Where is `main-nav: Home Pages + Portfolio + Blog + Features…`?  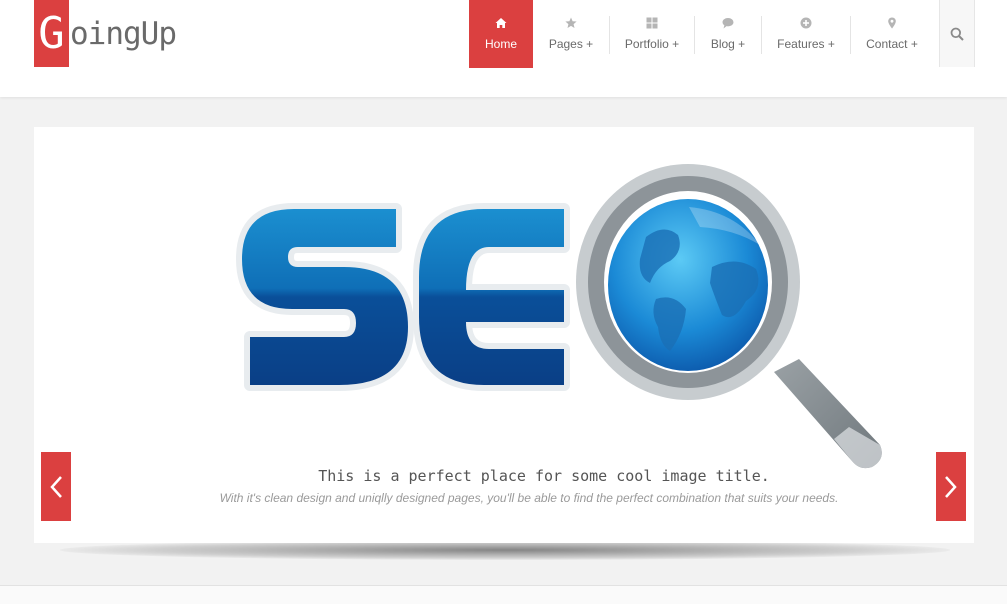 main-nav: Home Pages + Portfolio + Blog + Features… is located at coordinates (701, 34).